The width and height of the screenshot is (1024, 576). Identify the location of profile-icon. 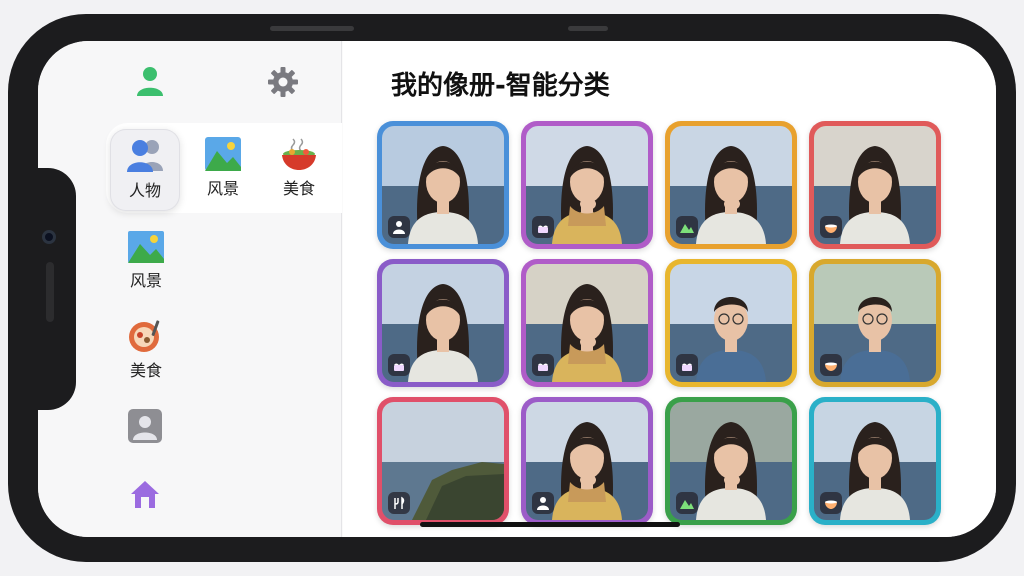
(150, 81).